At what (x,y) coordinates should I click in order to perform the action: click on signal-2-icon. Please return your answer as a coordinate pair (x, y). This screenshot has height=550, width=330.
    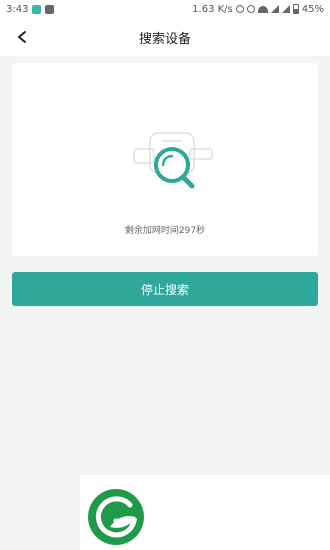
    Looking at the image, I should click on (285, 9).